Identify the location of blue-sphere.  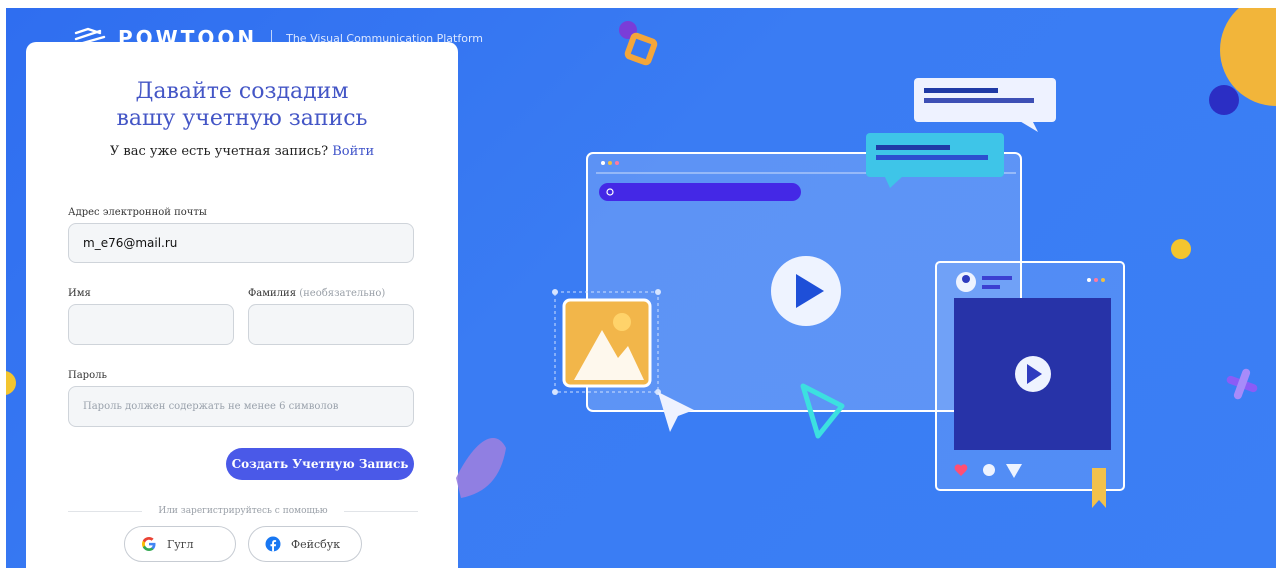
(1224, 100).